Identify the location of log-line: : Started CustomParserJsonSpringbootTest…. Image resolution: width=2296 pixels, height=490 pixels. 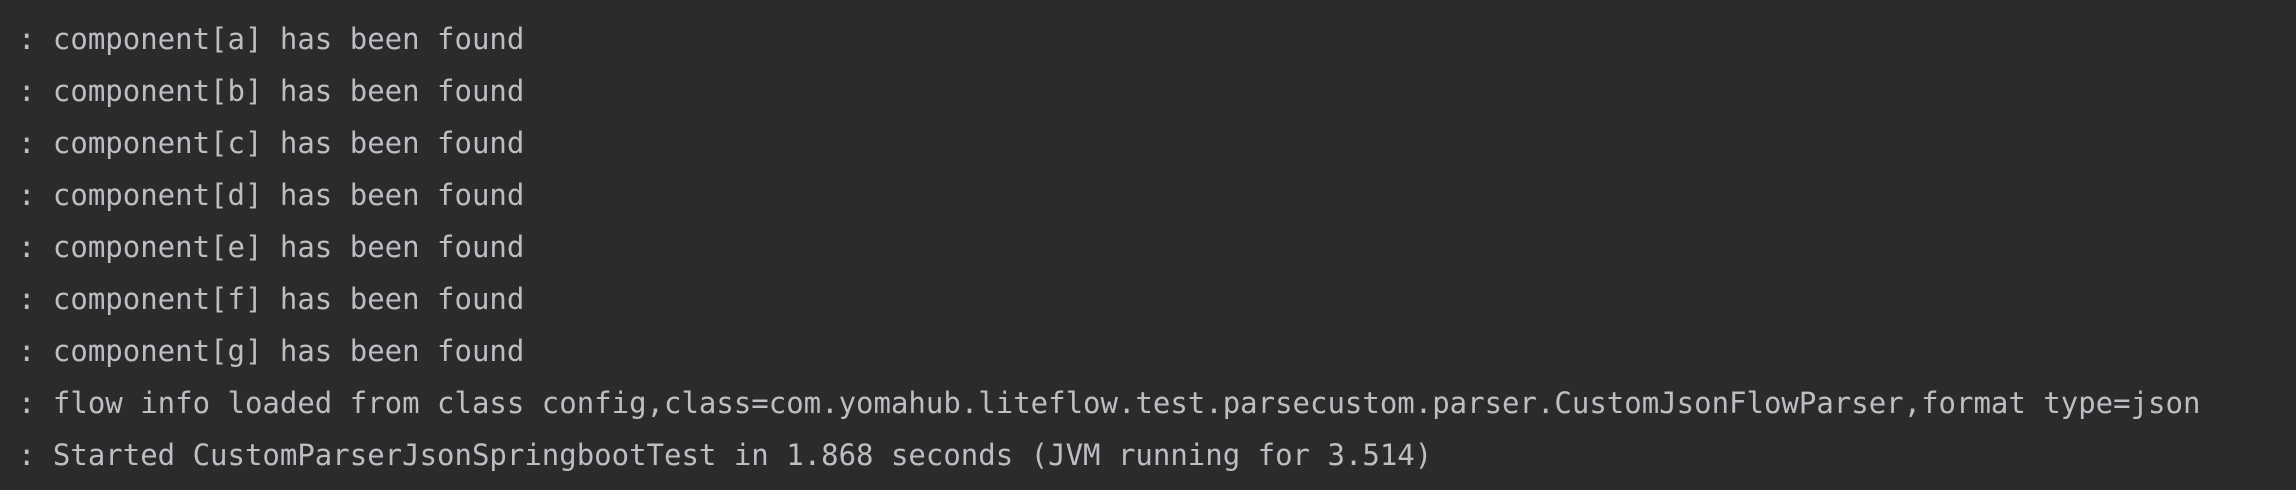
(725, 455).